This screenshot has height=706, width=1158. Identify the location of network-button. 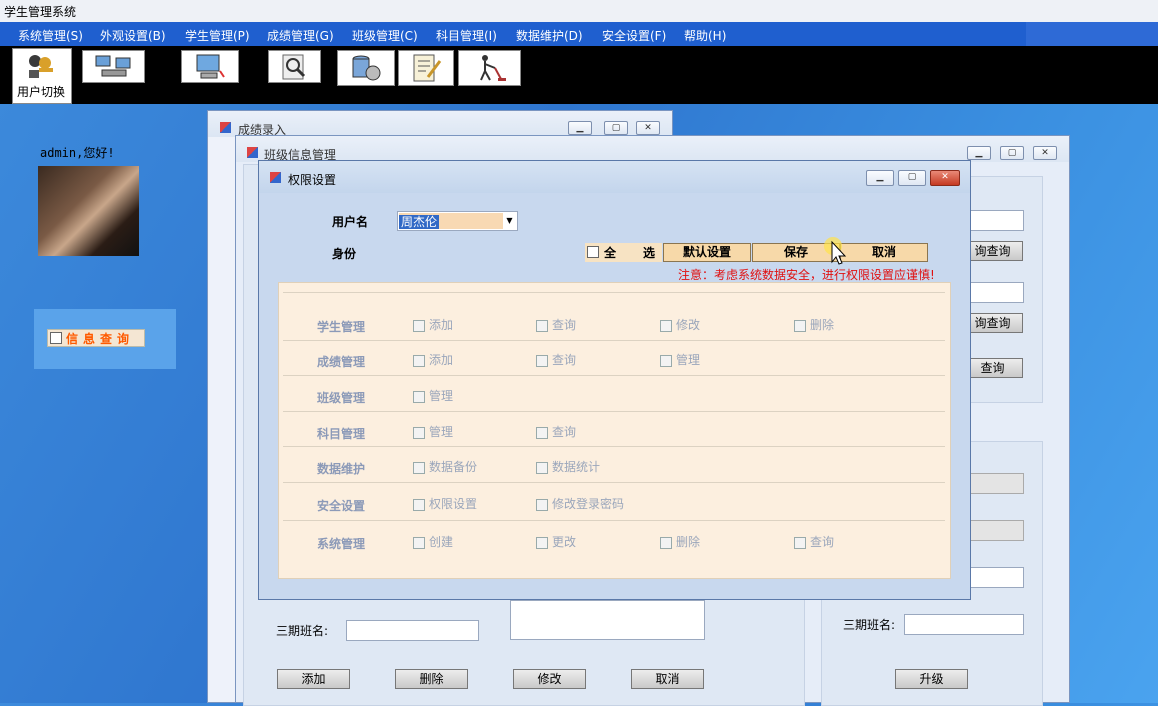
(113, 66).